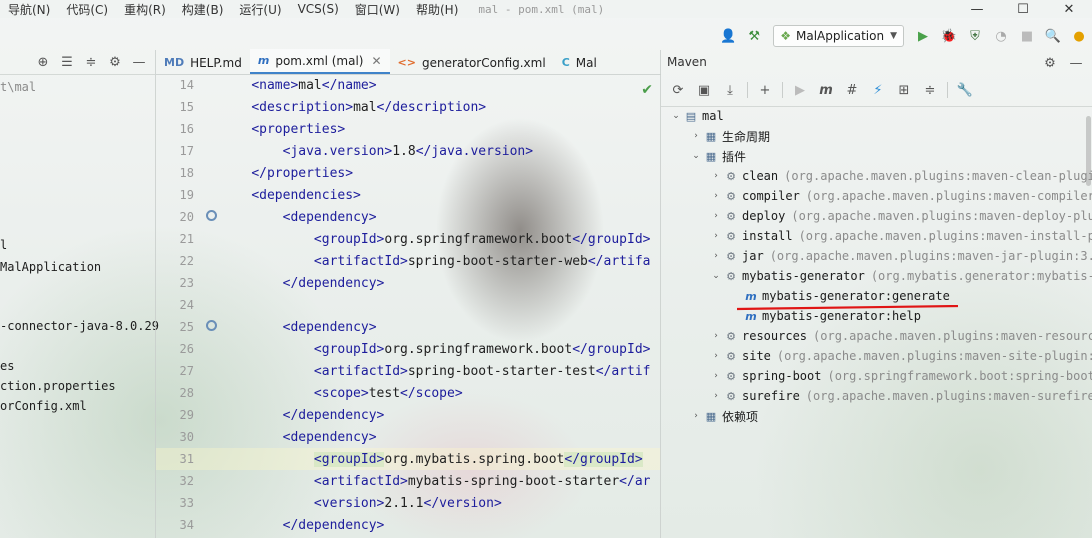 This screenshot has width=1092, height=538. I want to click on scrollbar, so click(1088, 151).